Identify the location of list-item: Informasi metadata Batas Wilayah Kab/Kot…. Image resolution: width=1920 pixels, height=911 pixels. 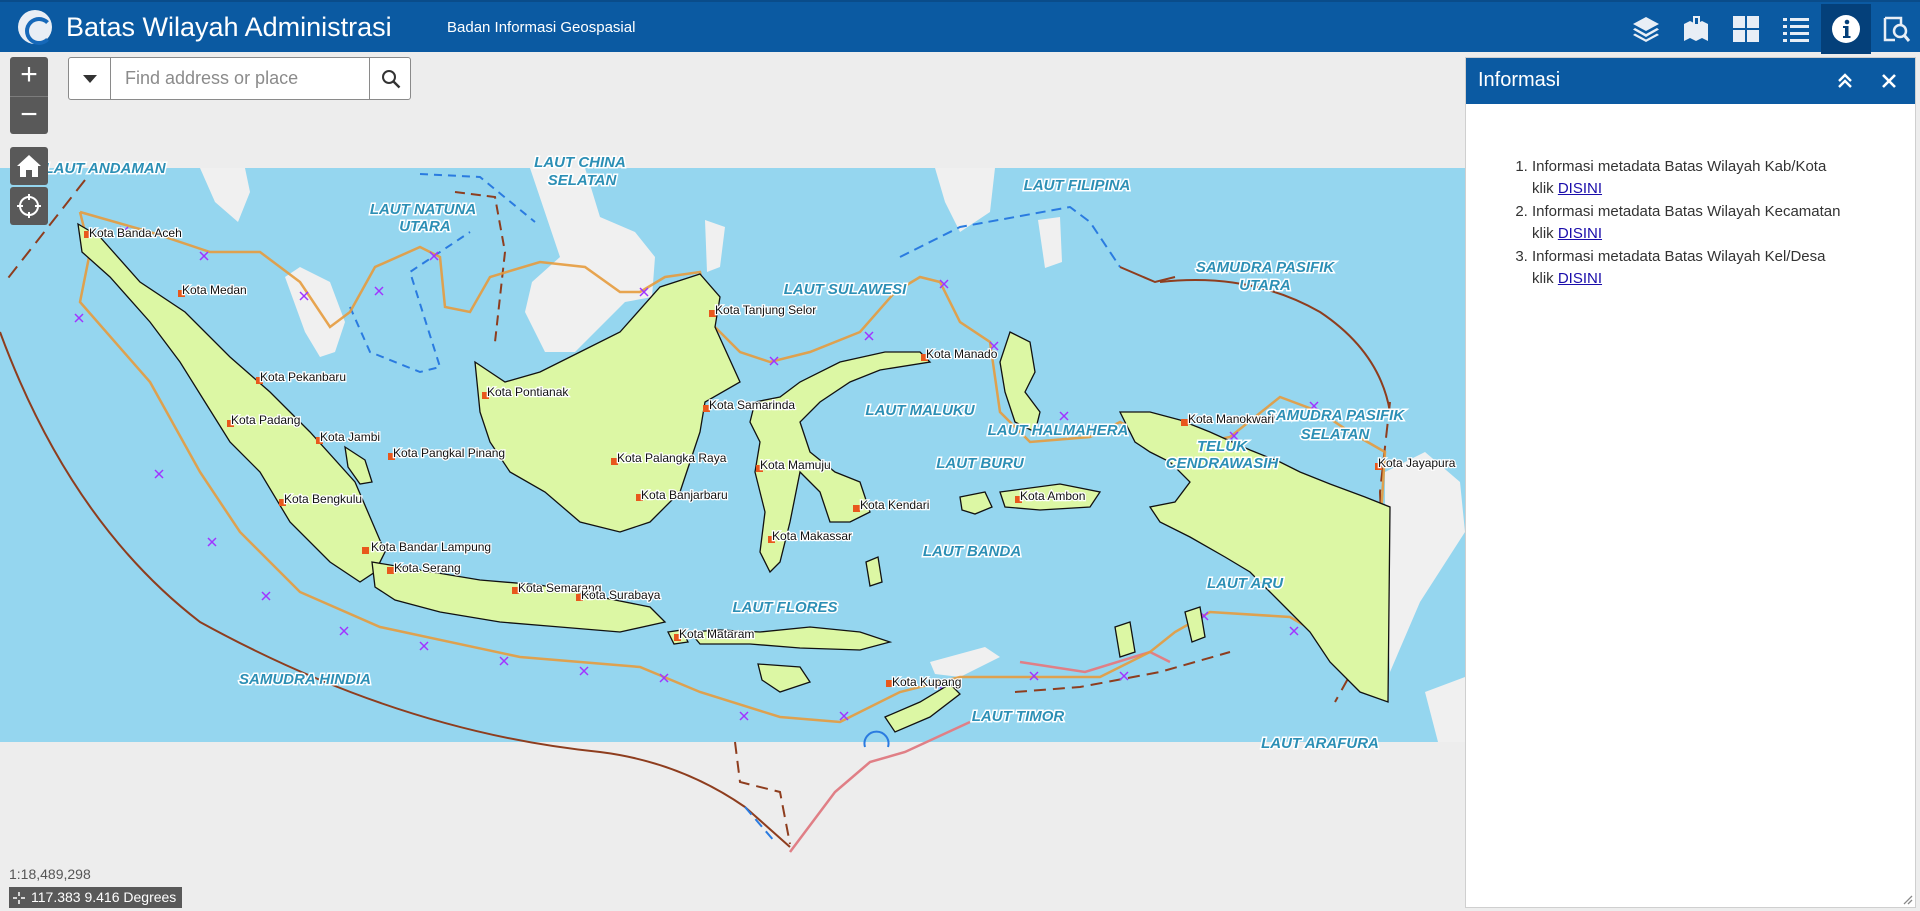
(1717, 178).